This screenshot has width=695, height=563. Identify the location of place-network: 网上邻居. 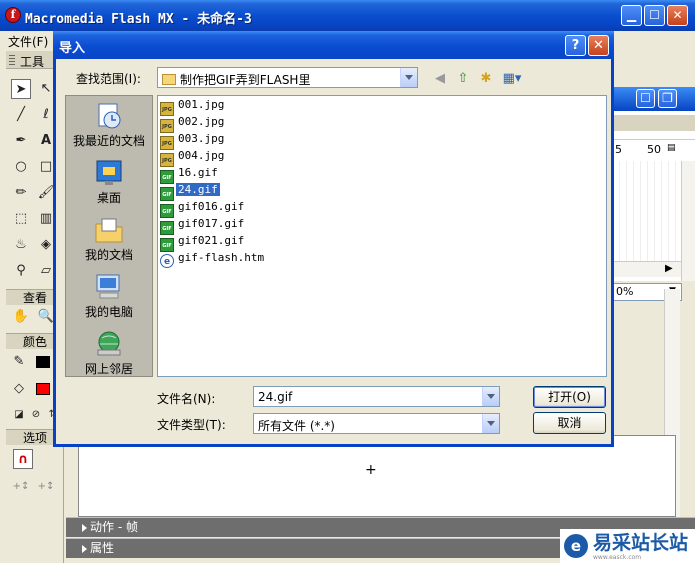
(109, 354).